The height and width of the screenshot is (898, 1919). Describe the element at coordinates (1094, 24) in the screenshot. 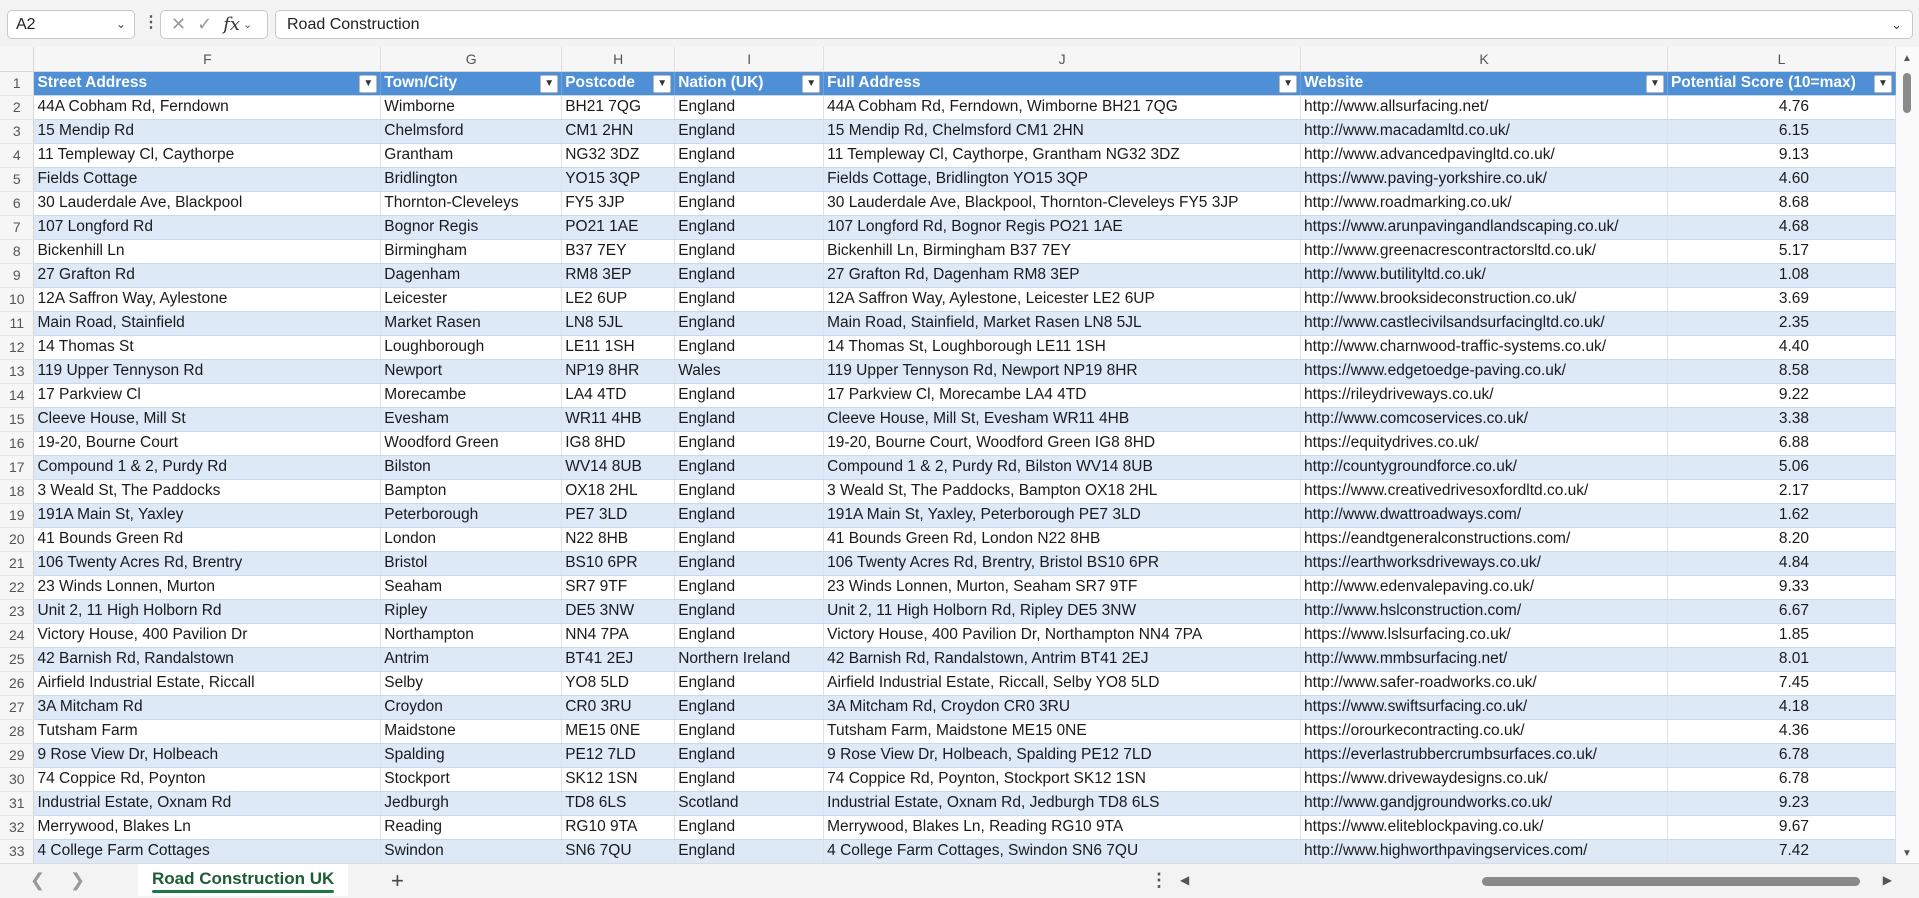

I see `formula-input: Road Construction ⌄` at that location.